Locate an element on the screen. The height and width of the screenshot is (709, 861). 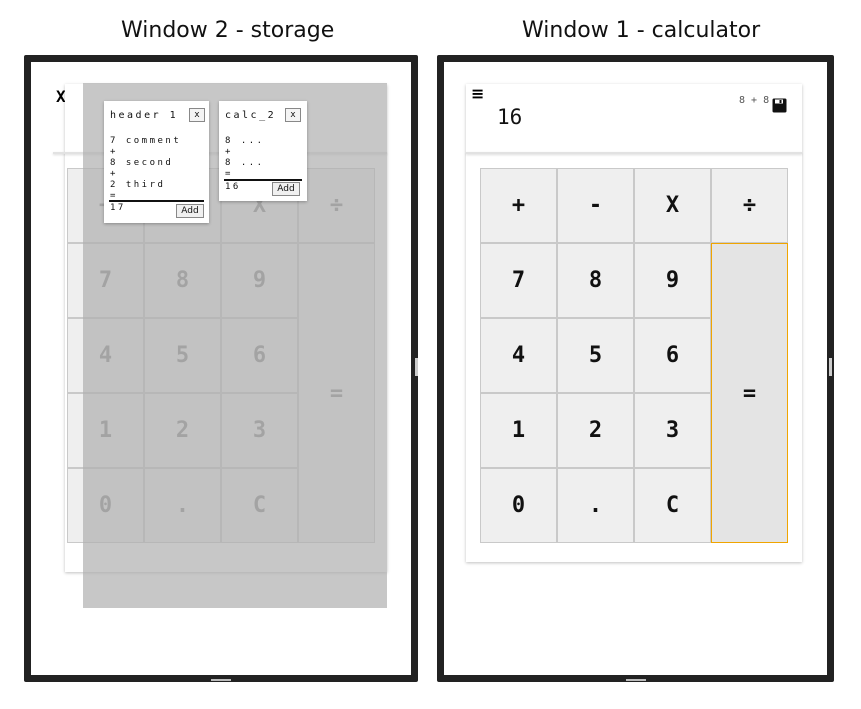
note-header: calc_2 is located at coordinates (251, 115).